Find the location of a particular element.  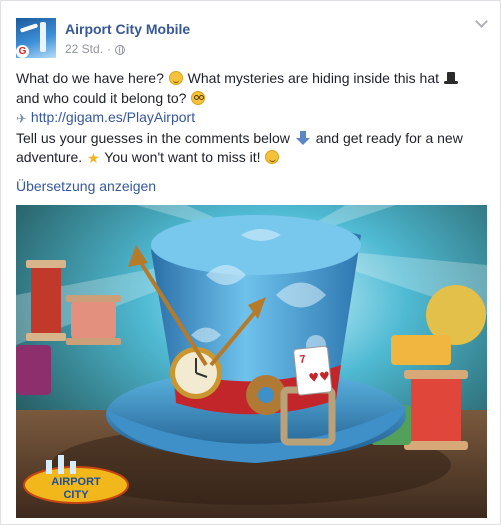

page-name-link: Airport City Mobile is located at coordinates (127, 29).